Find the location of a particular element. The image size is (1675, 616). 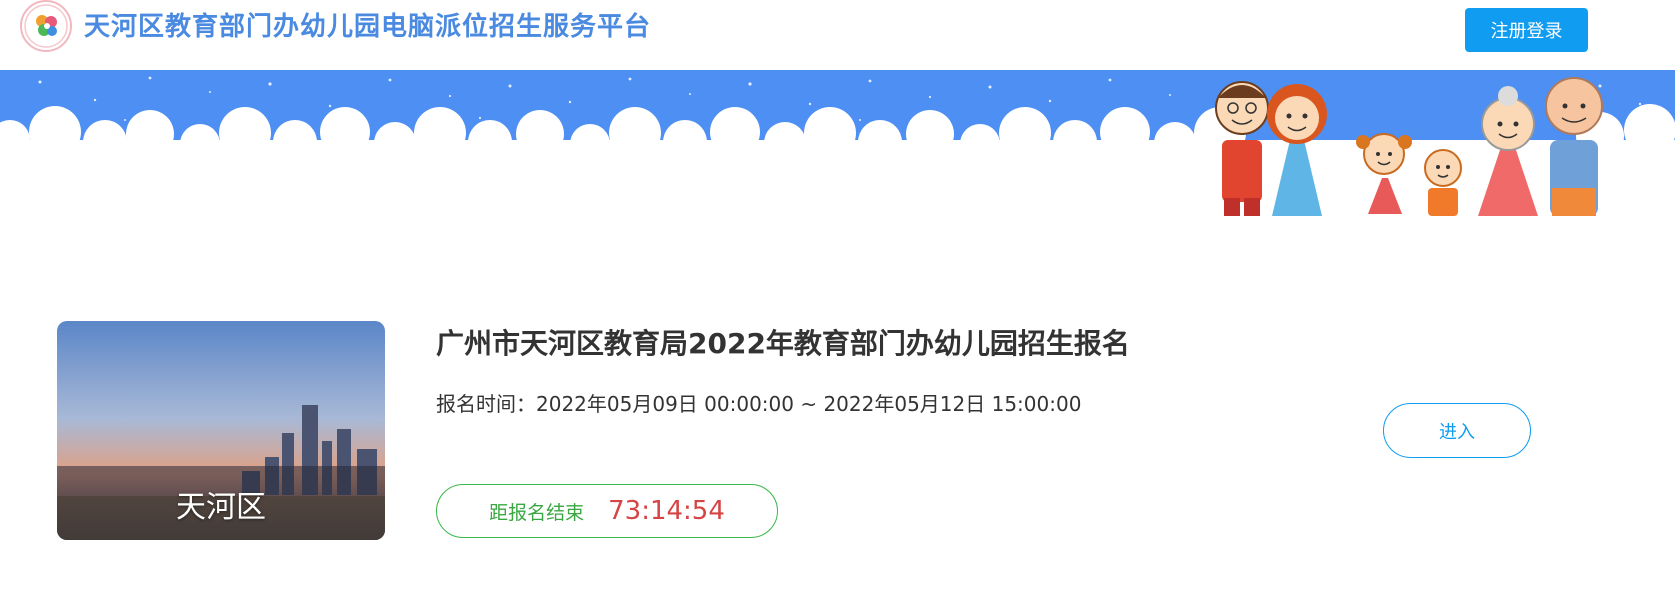

countdown-label: 距报名结束 is located at coordinates (537, 512).